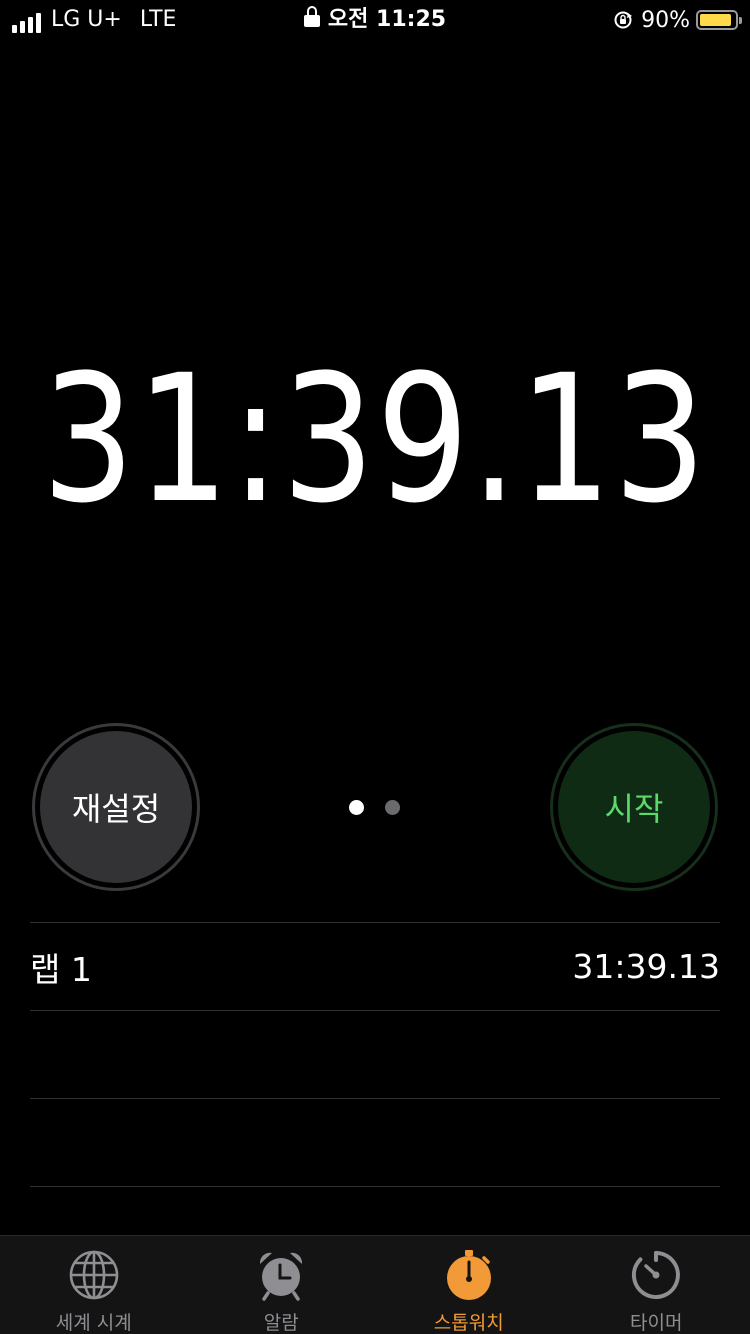  What do you see at coordinates (715, 20) in the screenshot?
I see `battery-fill` at bounding box center [715, 20].